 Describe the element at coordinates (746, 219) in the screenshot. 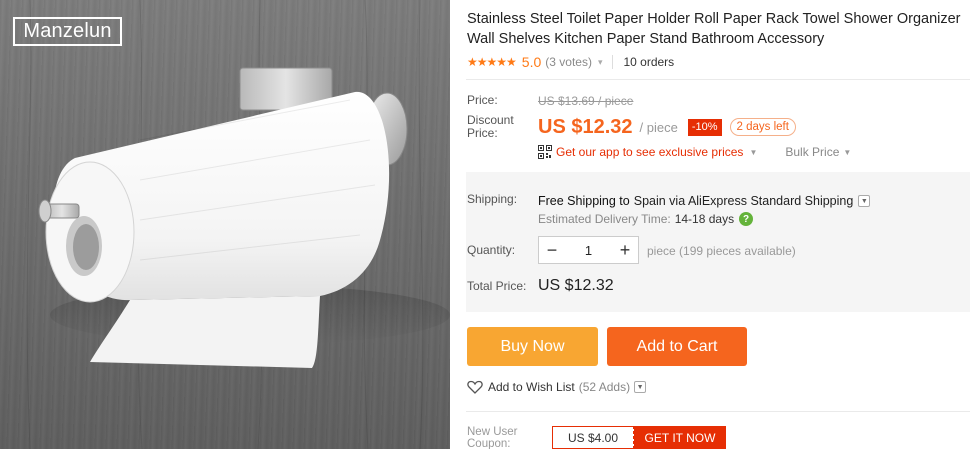

I see `help-icon: ?` at that location.